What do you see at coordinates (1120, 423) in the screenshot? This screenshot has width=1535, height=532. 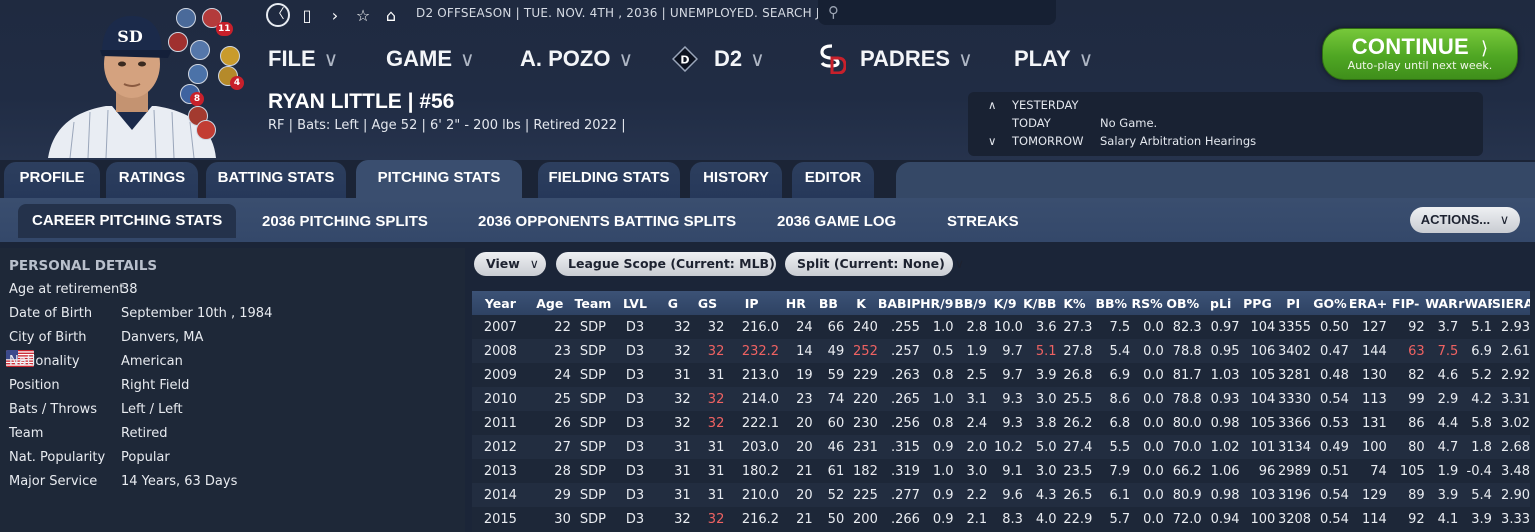 I see `table-cell: 6.8` at bounding box center [1120, 423].